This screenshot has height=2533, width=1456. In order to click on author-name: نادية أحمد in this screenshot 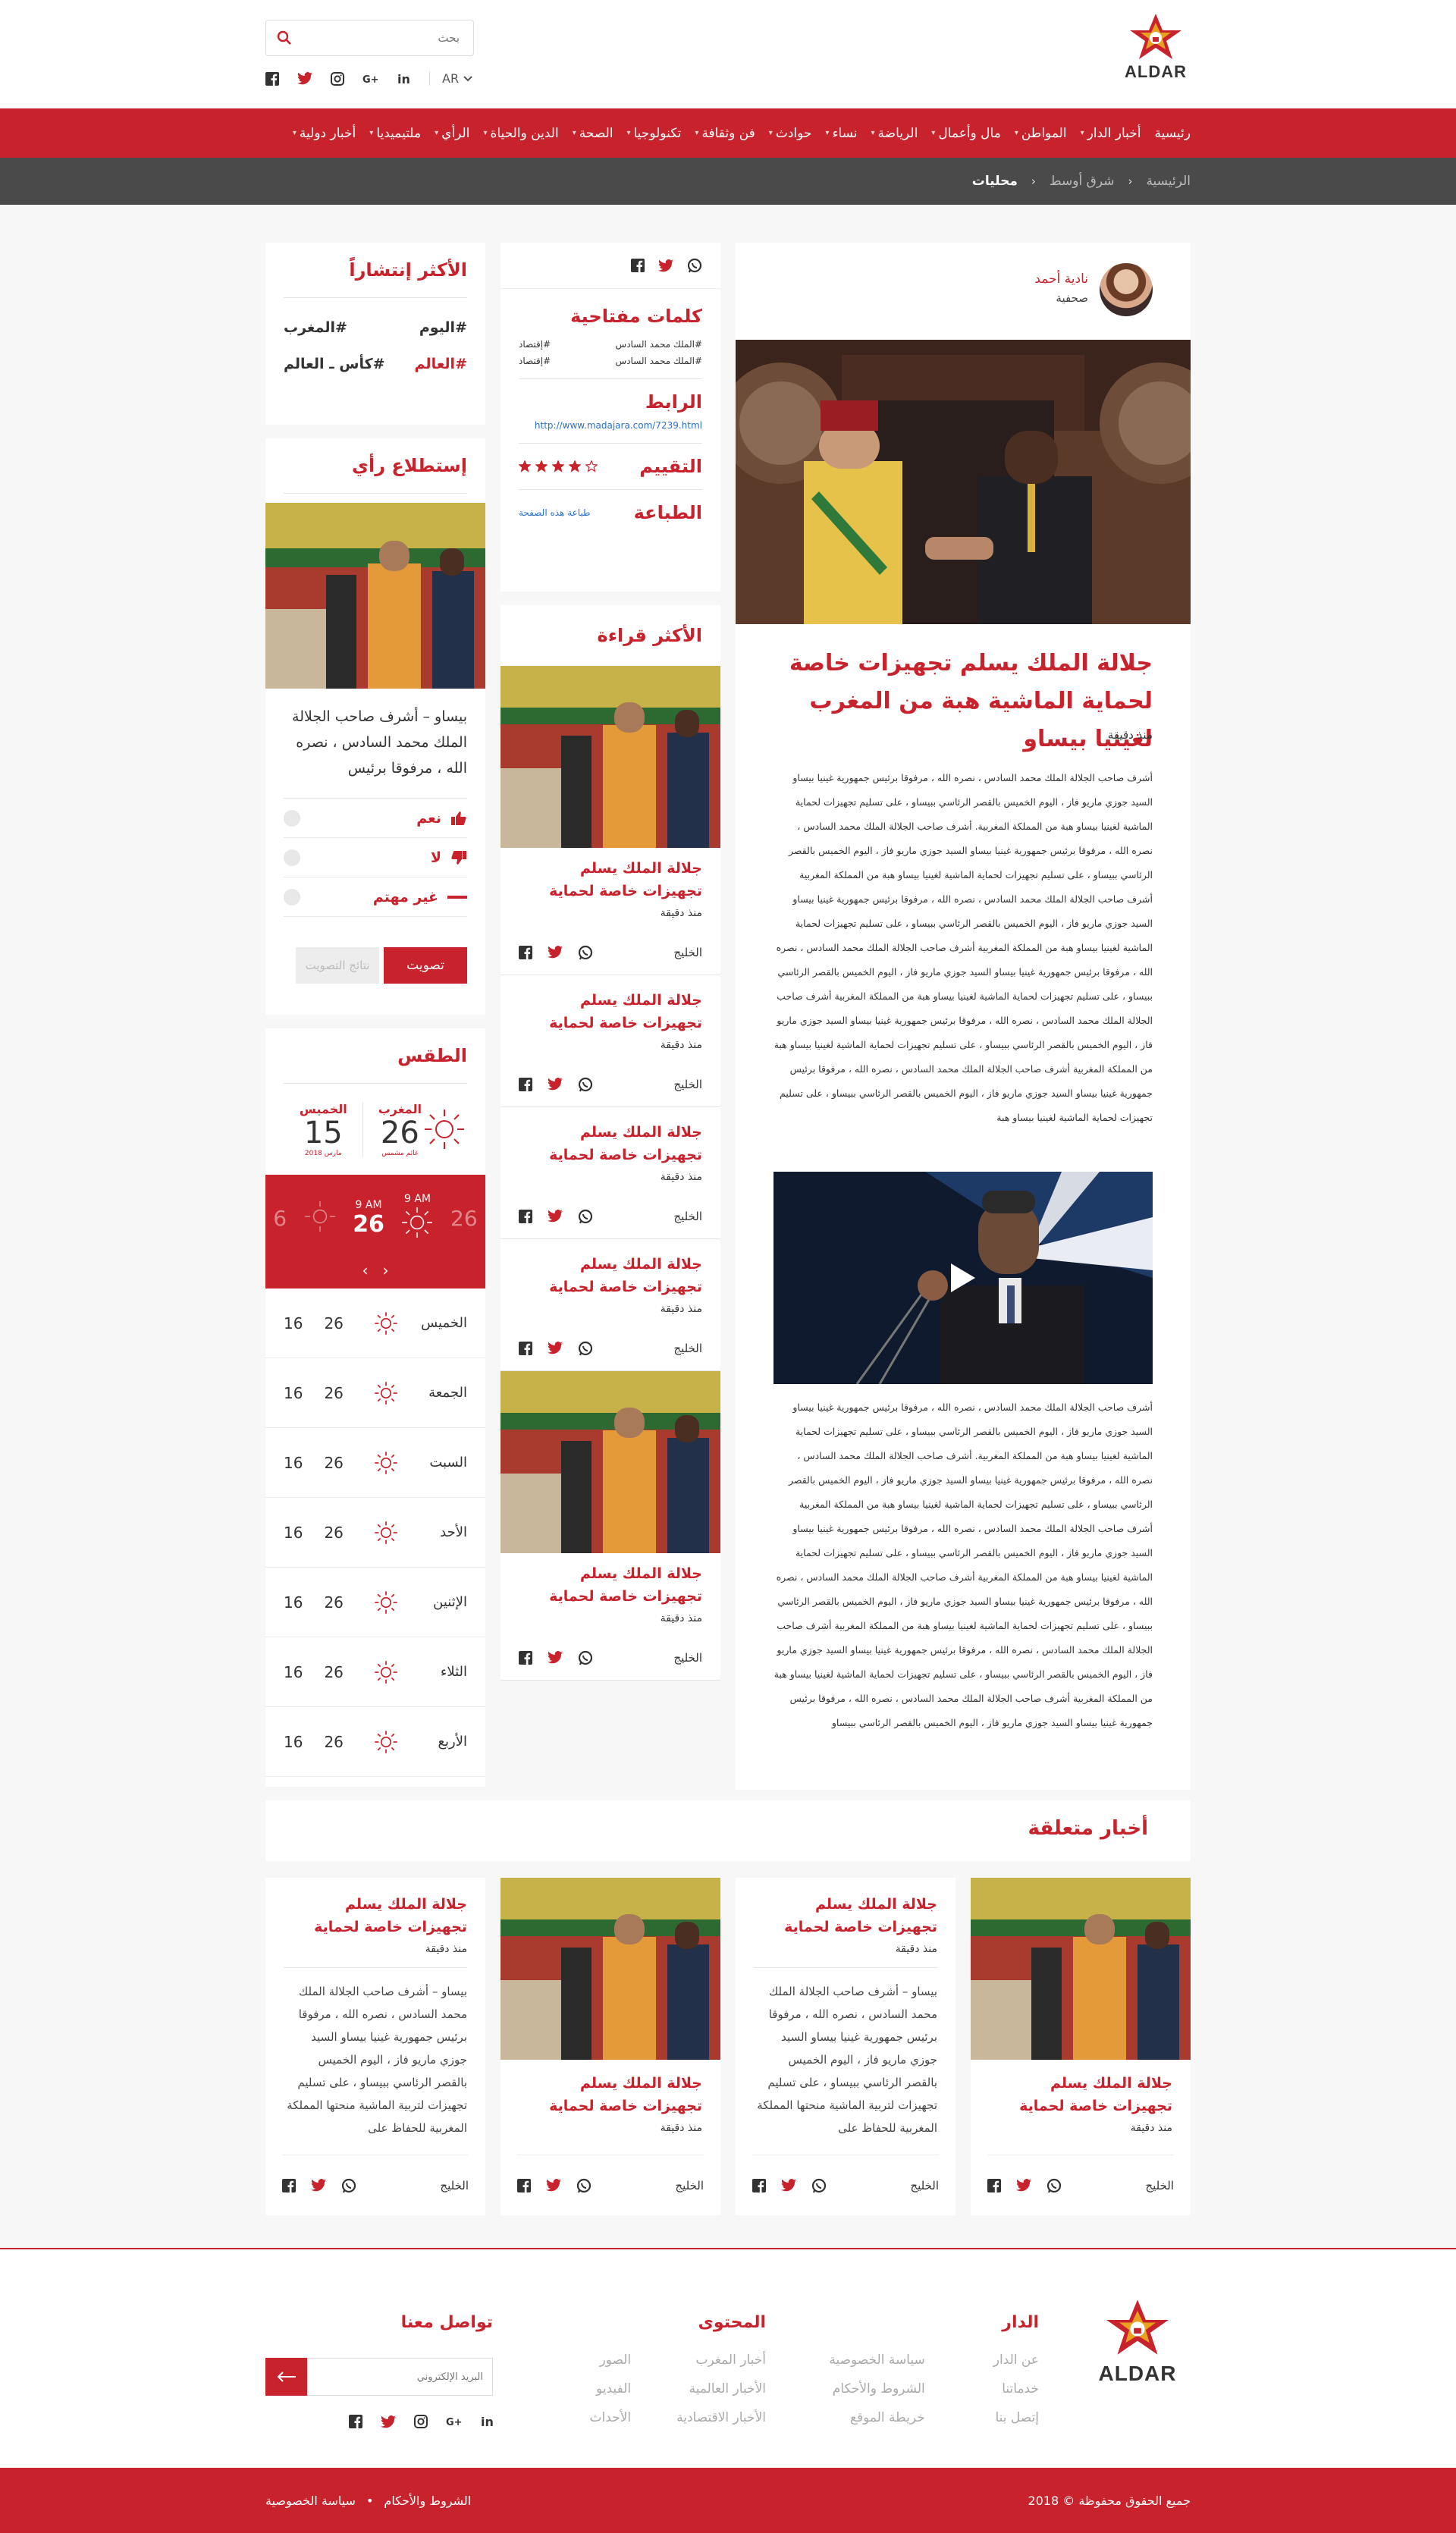, I will do `click(1061, 279)`.